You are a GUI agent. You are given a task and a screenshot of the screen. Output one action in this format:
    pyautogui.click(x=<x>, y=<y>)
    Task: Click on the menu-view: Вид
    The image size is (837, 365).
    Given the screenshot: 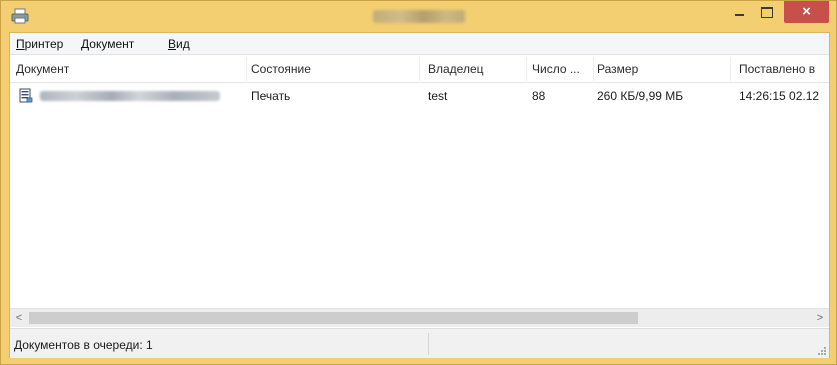 What is the action you would take?
    pyautogui.click(x=179, y=44)
    